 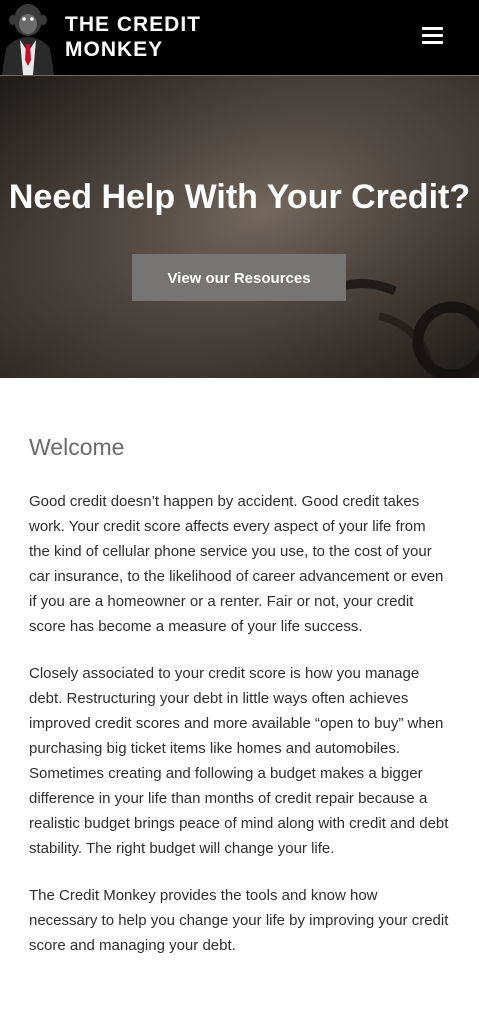 I want to click on hamburger-menu-button, so click(x=433, y=35).